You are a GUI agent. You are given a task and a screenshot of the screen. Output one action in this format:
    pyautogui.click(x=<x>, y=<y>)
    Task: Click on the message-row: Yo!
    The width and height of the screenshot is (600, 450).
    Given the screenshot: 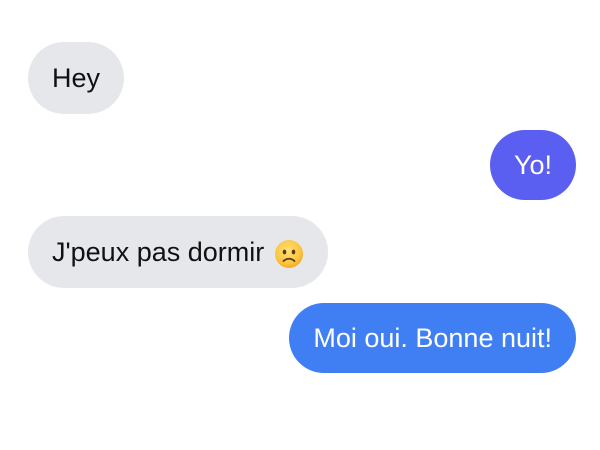 What is the action you would take?
    pyautogui.click(x=302, y=165)
    